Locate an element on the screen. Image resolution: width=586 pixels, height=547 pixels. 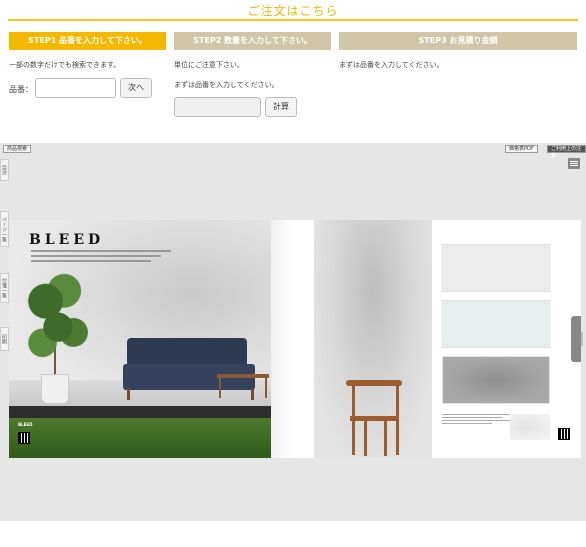
usage-notice-button: ご利用上の注意 is located at coordinates (566, 152).